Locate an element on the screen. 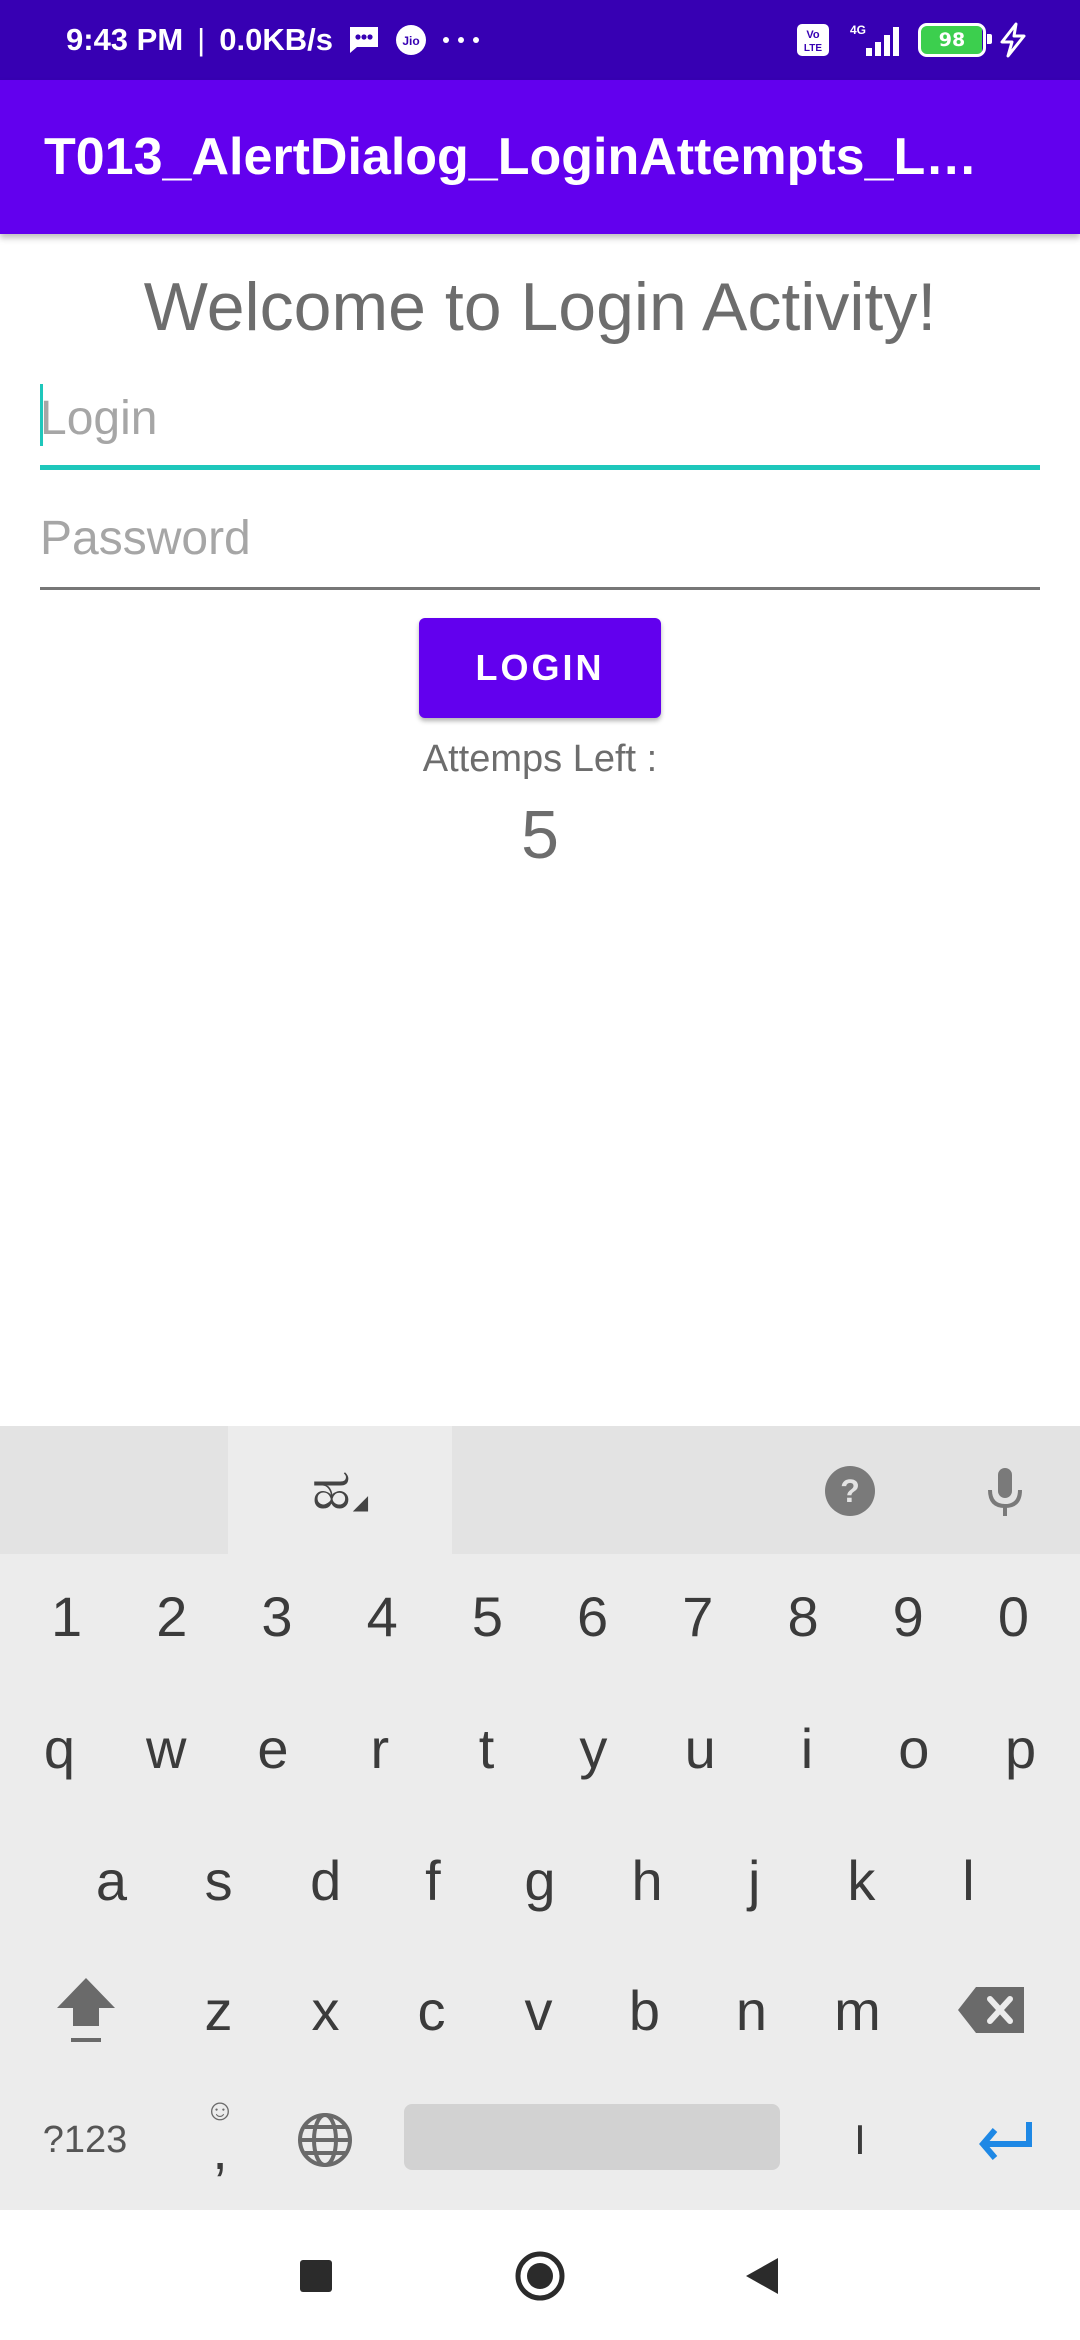  key-5: 5 is located at coordinates (487, 1616).